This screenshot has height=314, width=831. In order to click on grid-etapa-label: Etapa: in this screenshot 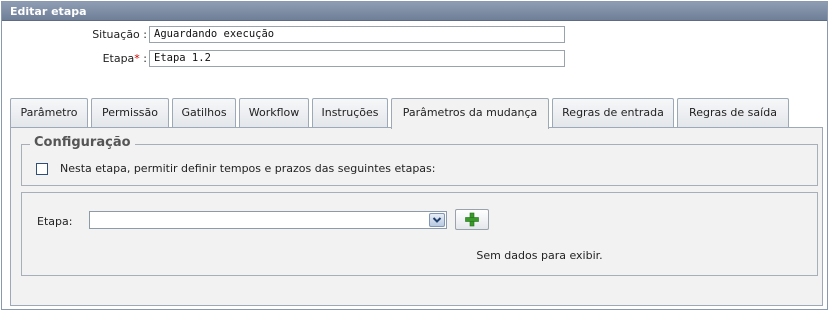, I will do `click(55, 221)`.